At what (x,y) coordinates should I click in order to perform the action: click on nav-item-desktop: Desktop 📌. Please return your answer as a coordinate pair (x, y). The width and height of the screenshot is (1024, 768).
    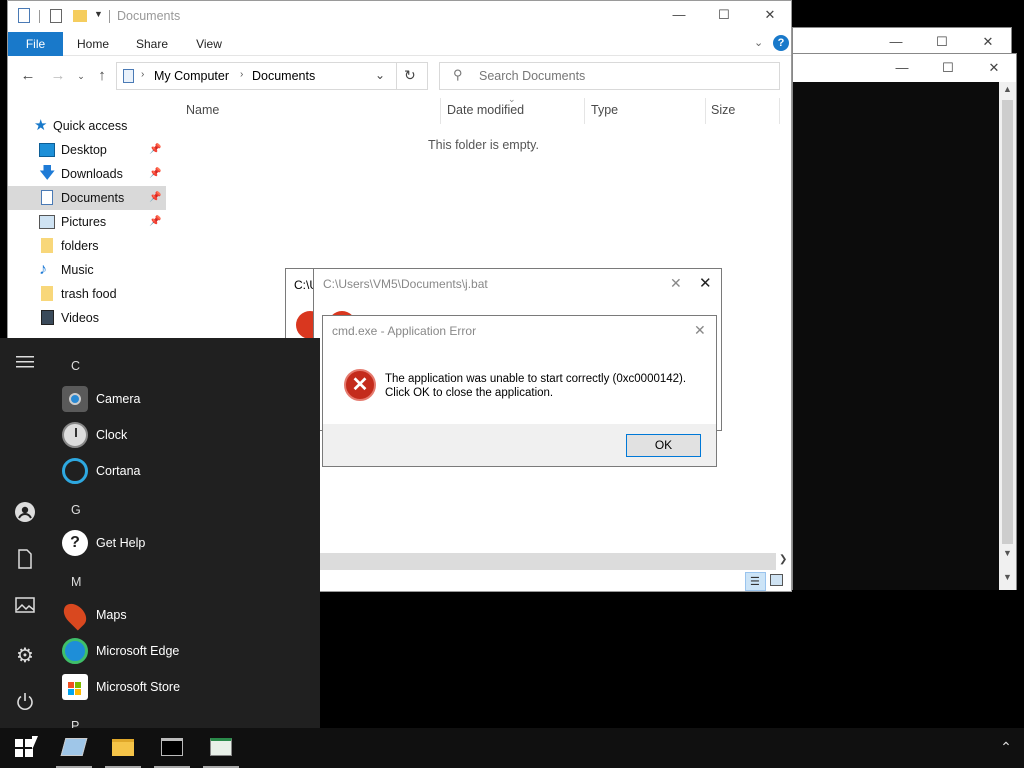
    Looking at the image, I should click on (87, 150).